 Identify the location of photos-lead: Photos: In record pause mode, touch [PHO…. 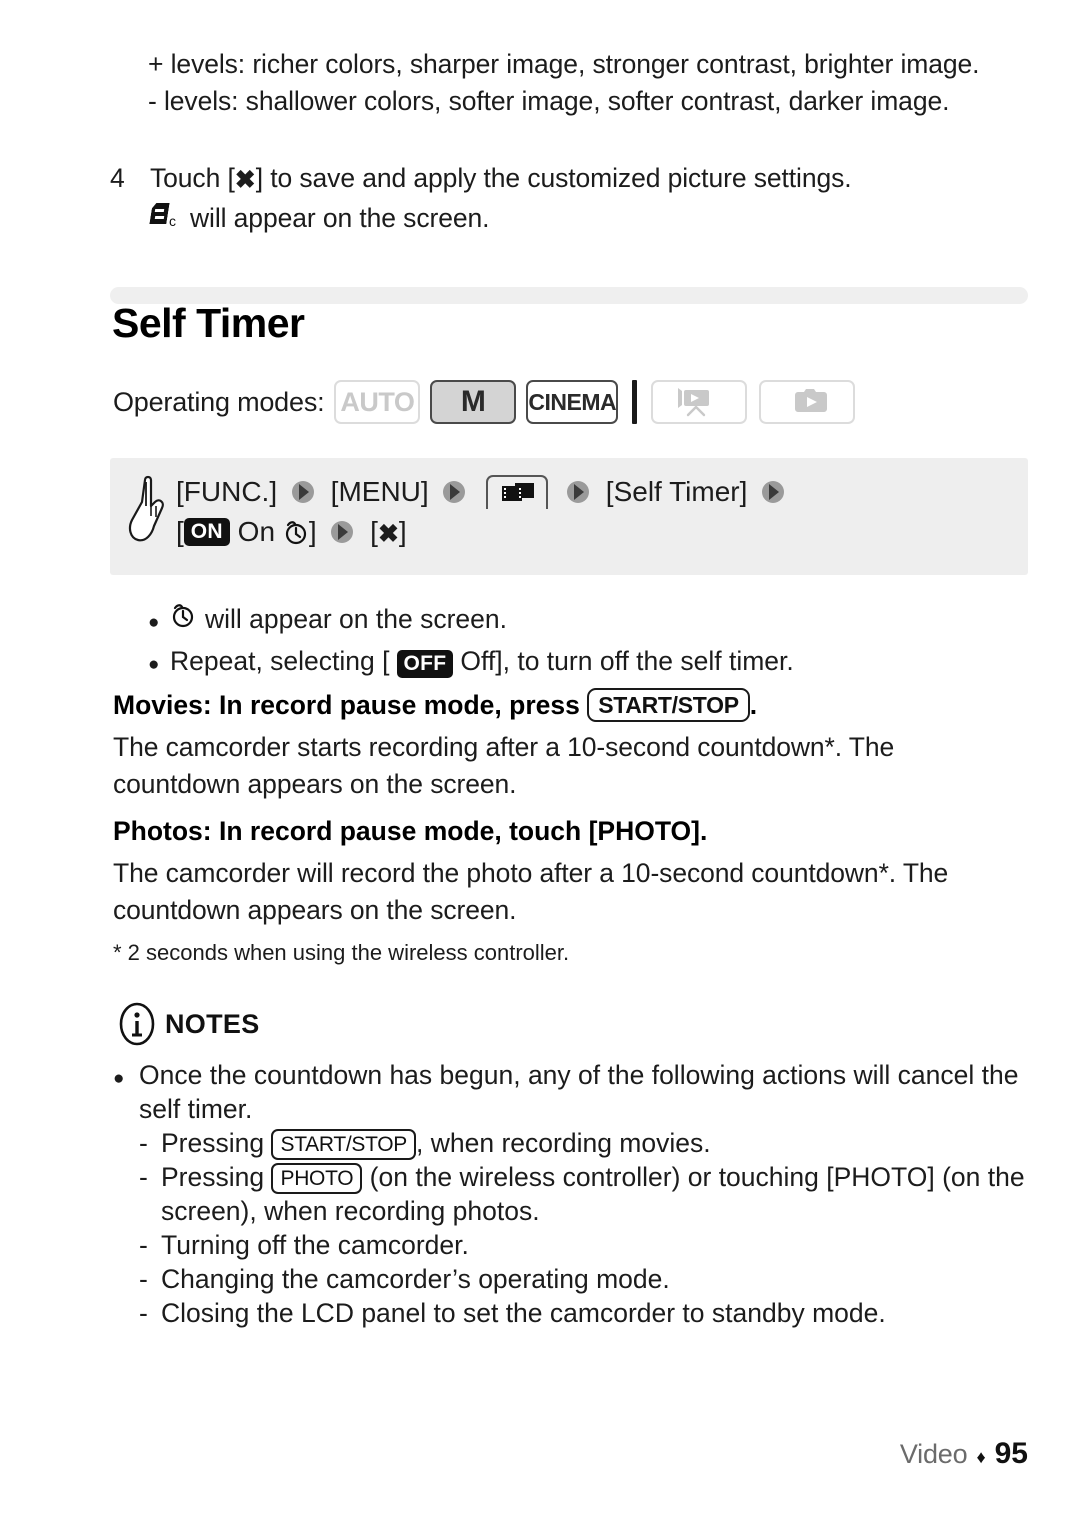
(410, 831).